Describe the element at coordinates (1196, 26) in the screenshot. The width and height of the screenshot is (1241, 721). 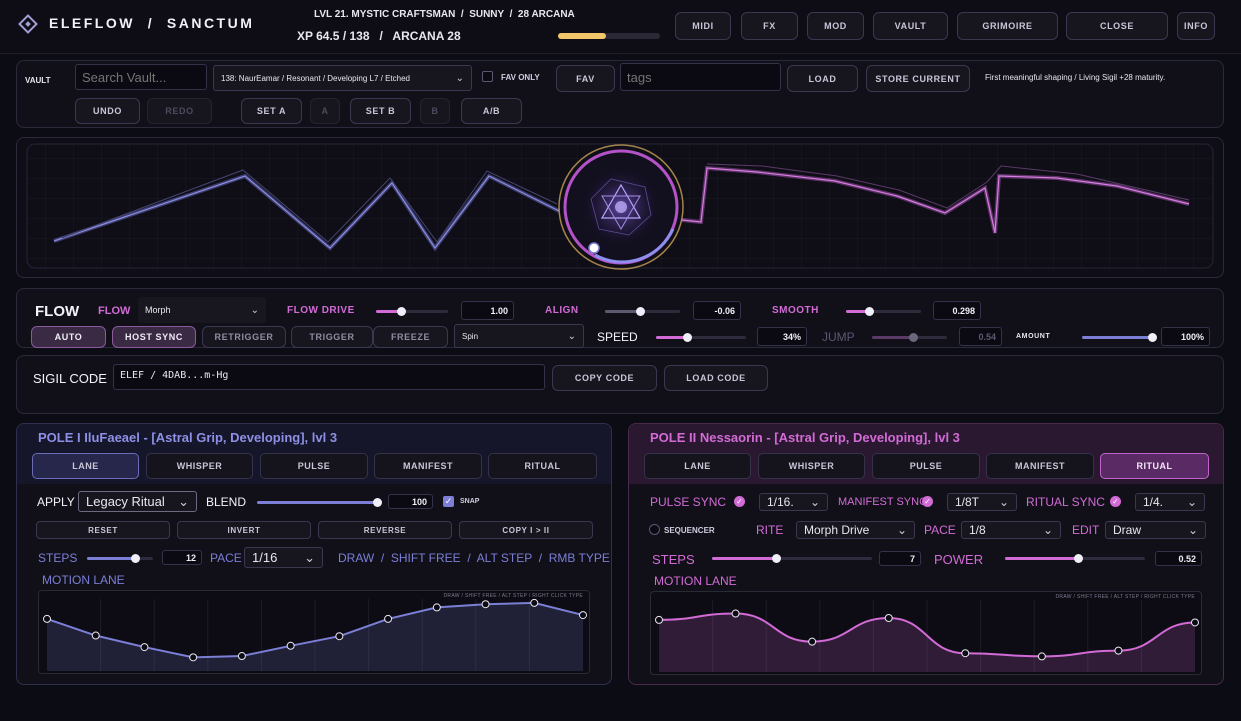
I see `info-button: INFO` at that location.